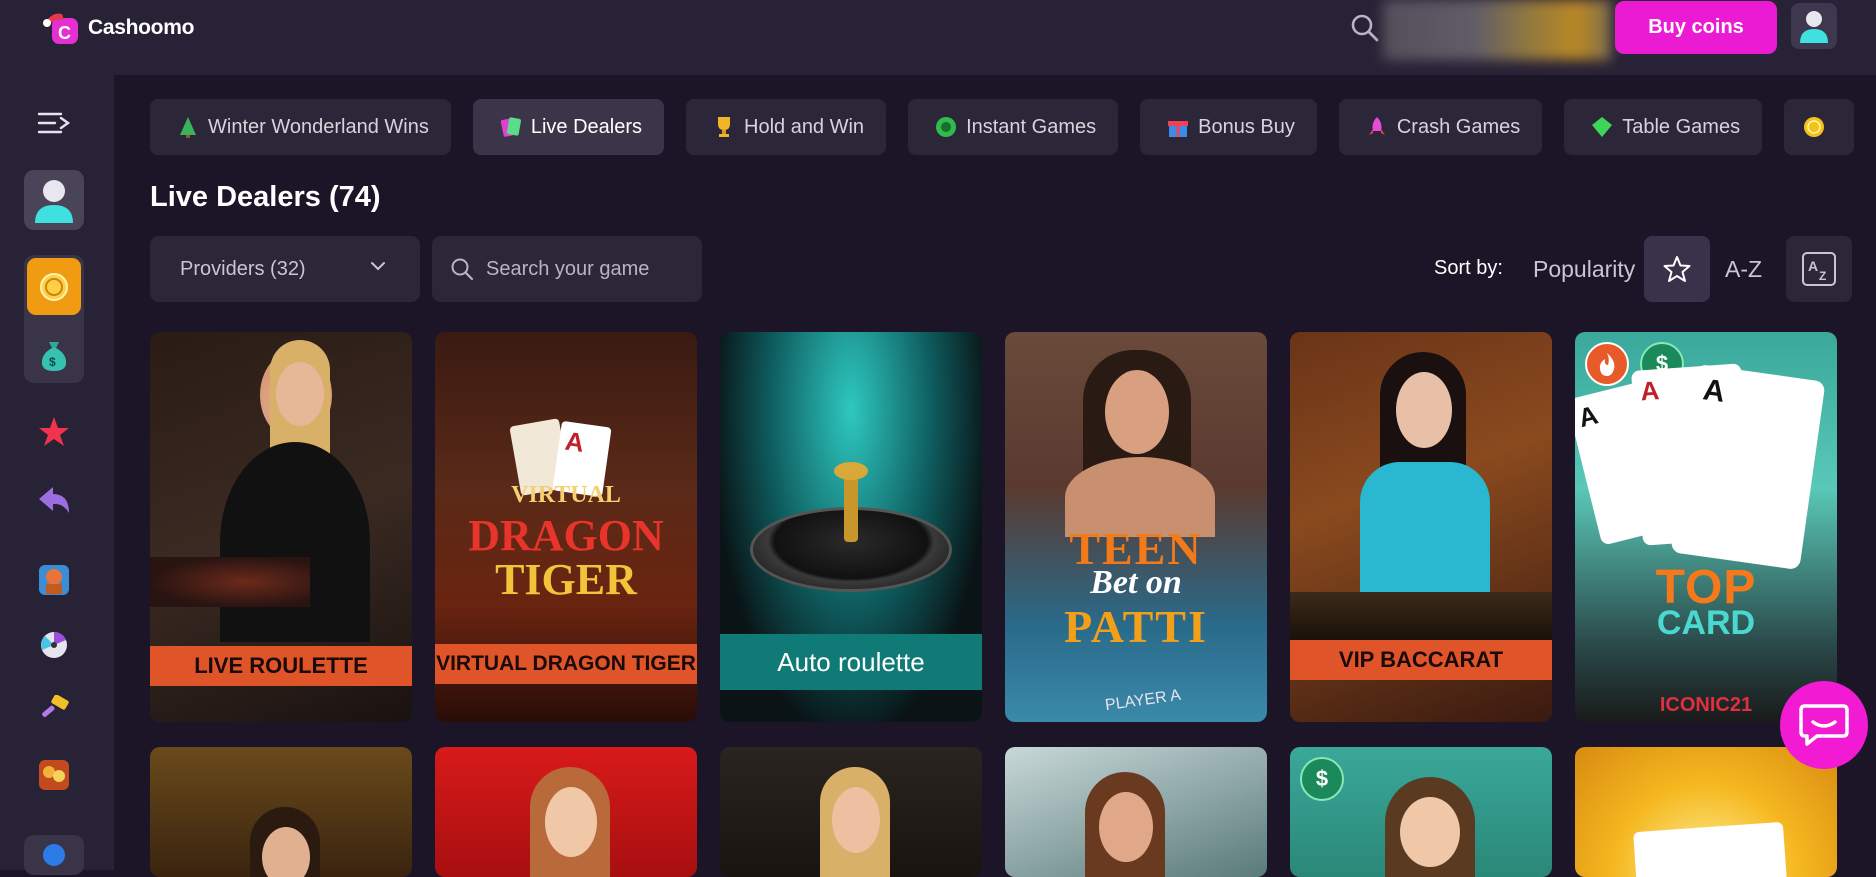  I want to click on chat-button, so click(1824, 725).